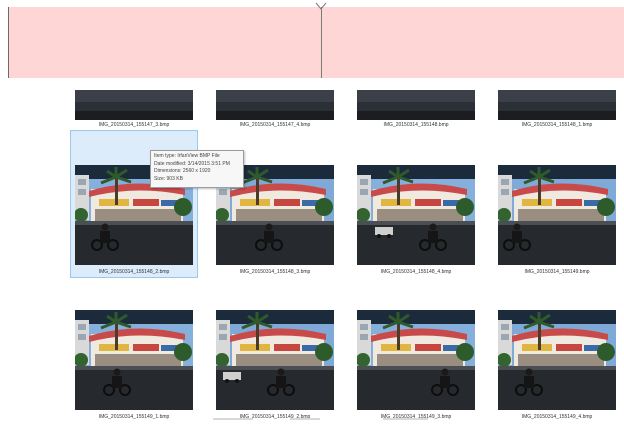  I want to click on tooltip-size: Size: 903 KB, so click(168, 178).